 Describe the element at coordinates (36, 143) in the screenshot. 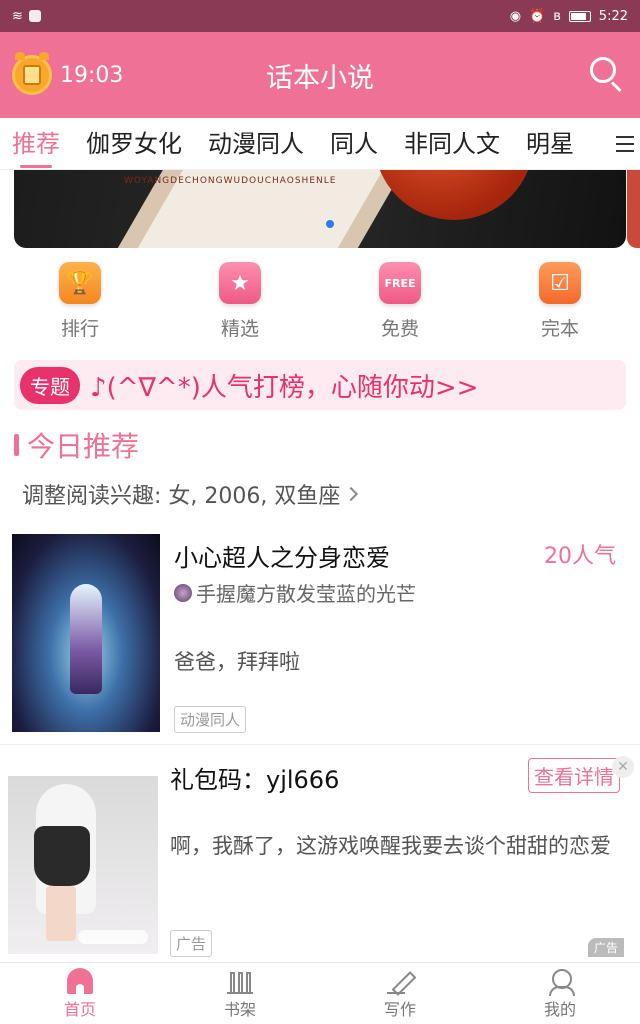

I see `tab-recommend: 推荐` at that location.